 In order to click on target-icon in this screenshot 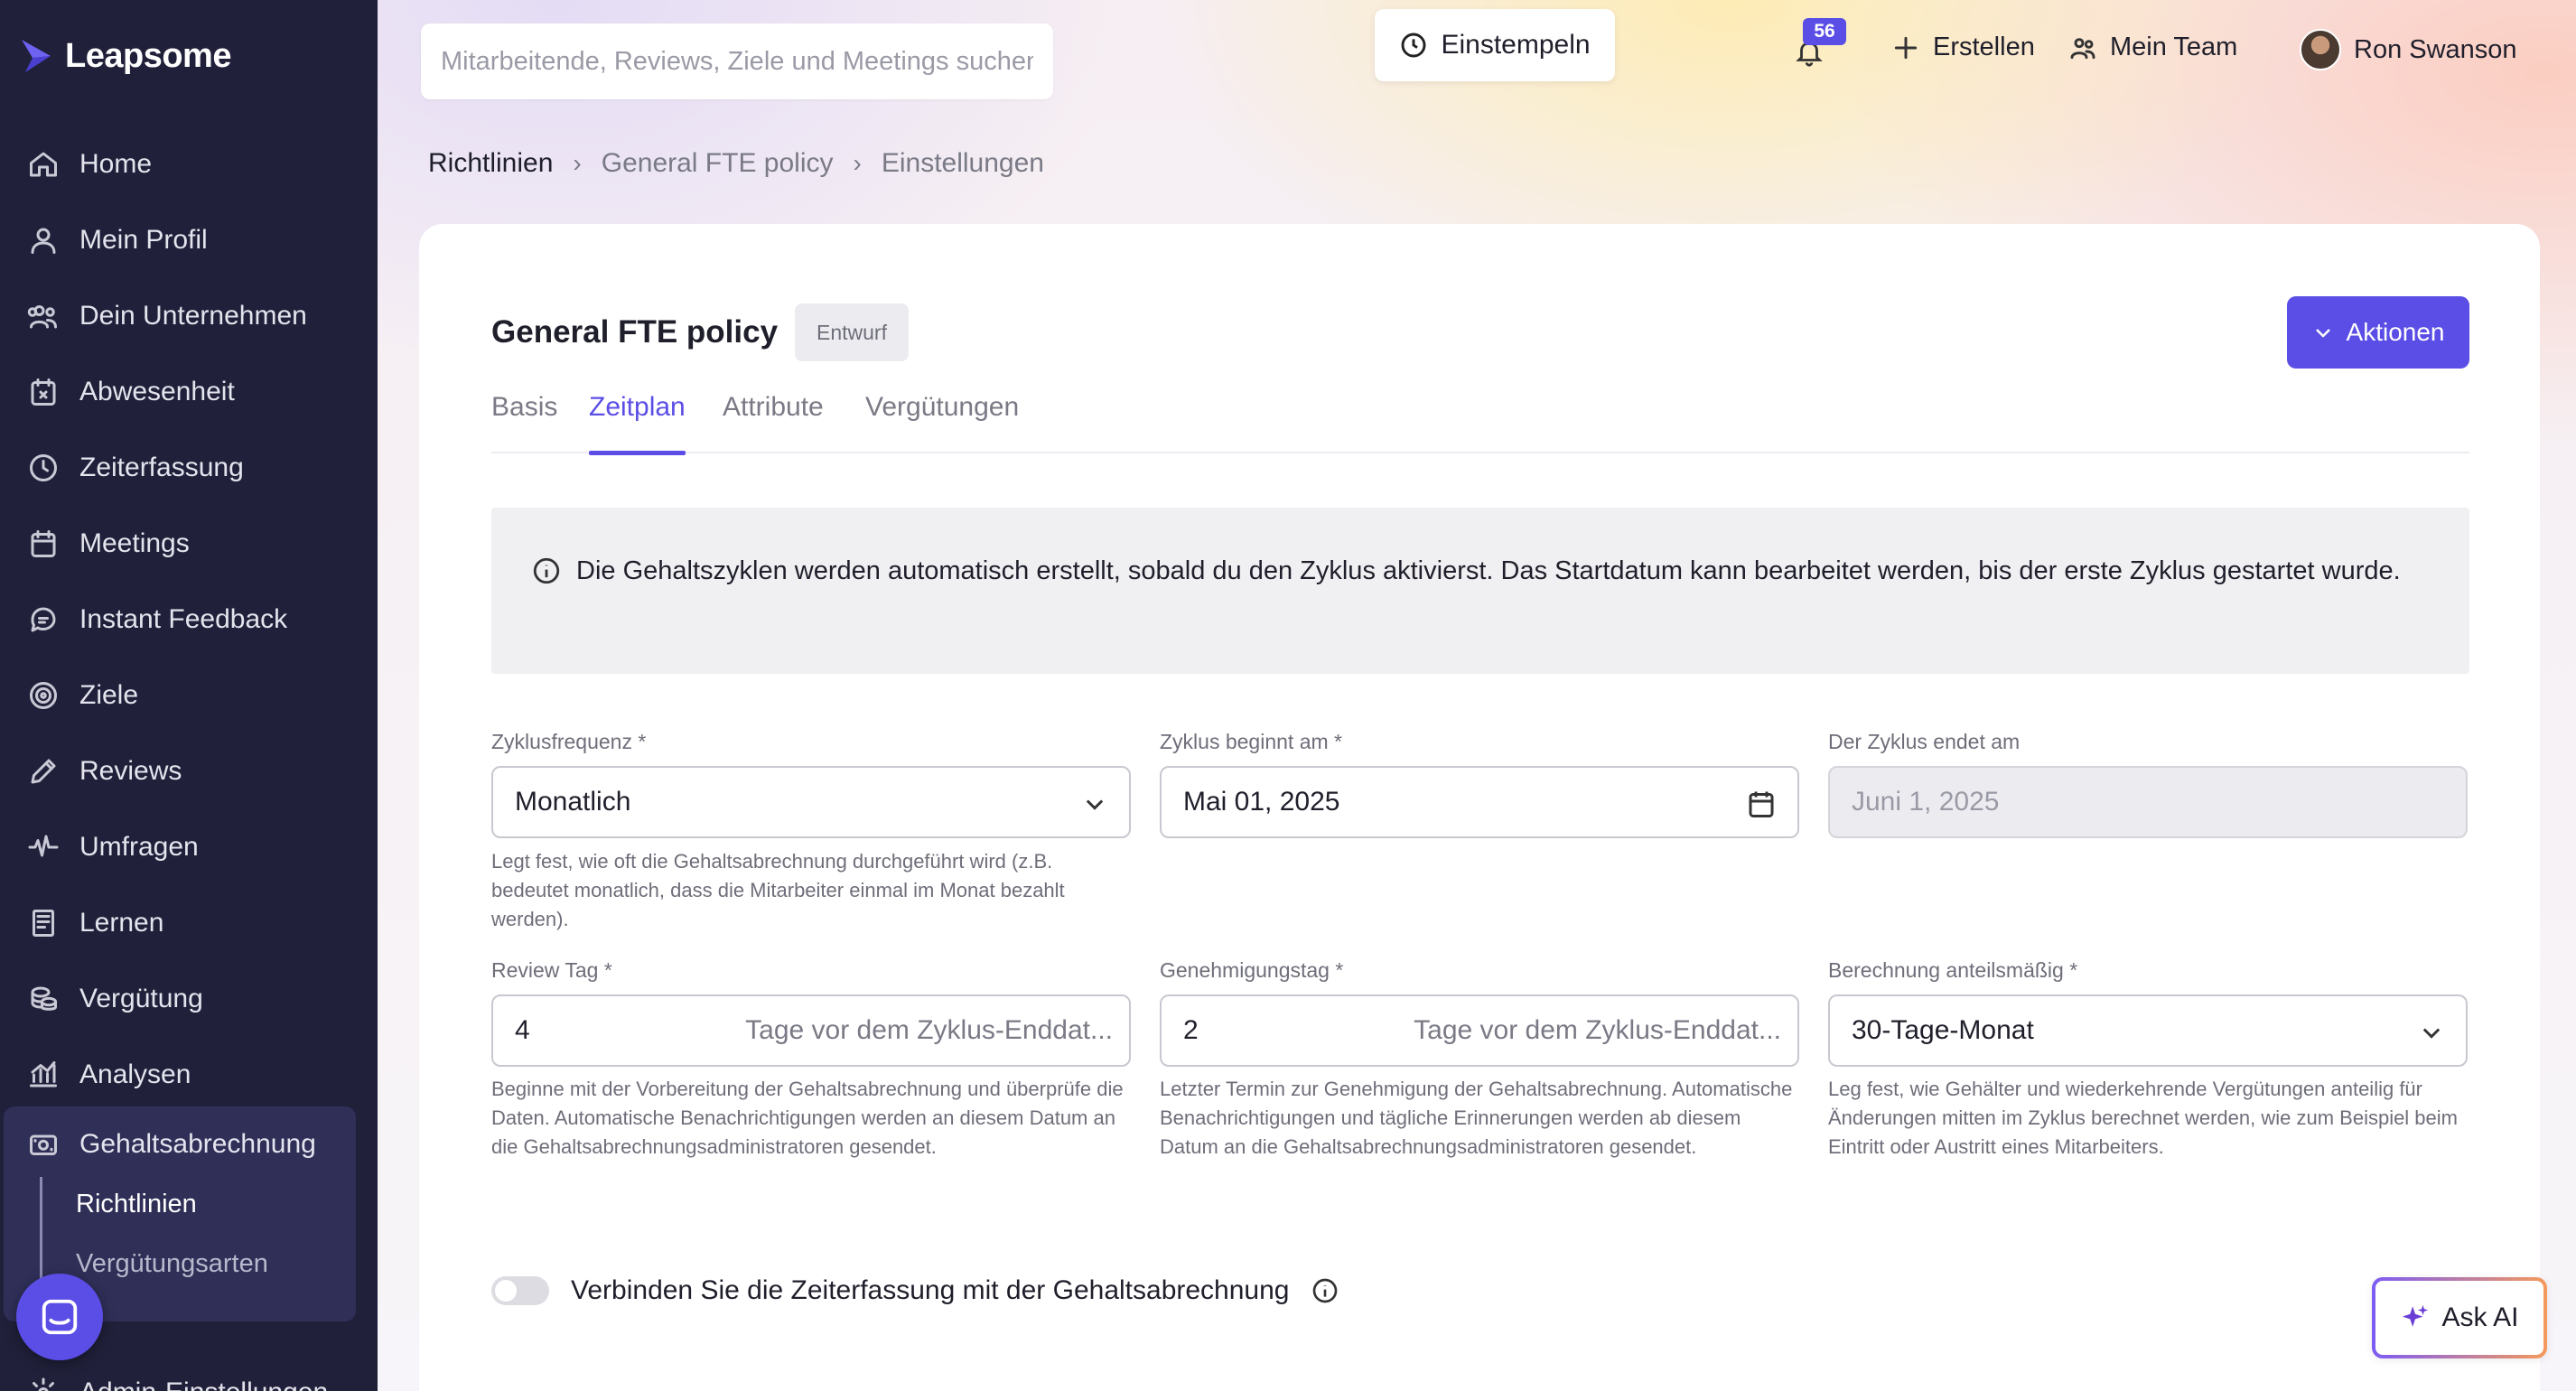, I will do `click(44, 695)`.